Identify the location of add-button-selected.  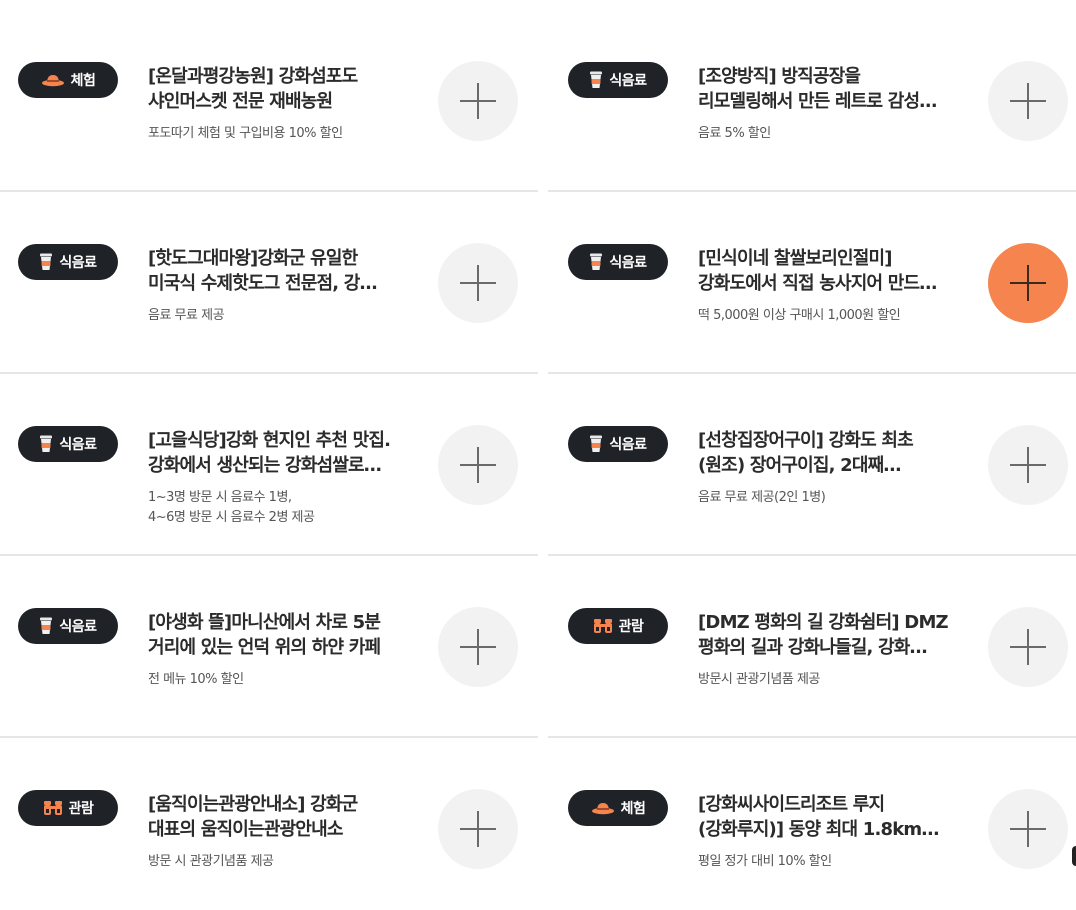
(1028, 283).